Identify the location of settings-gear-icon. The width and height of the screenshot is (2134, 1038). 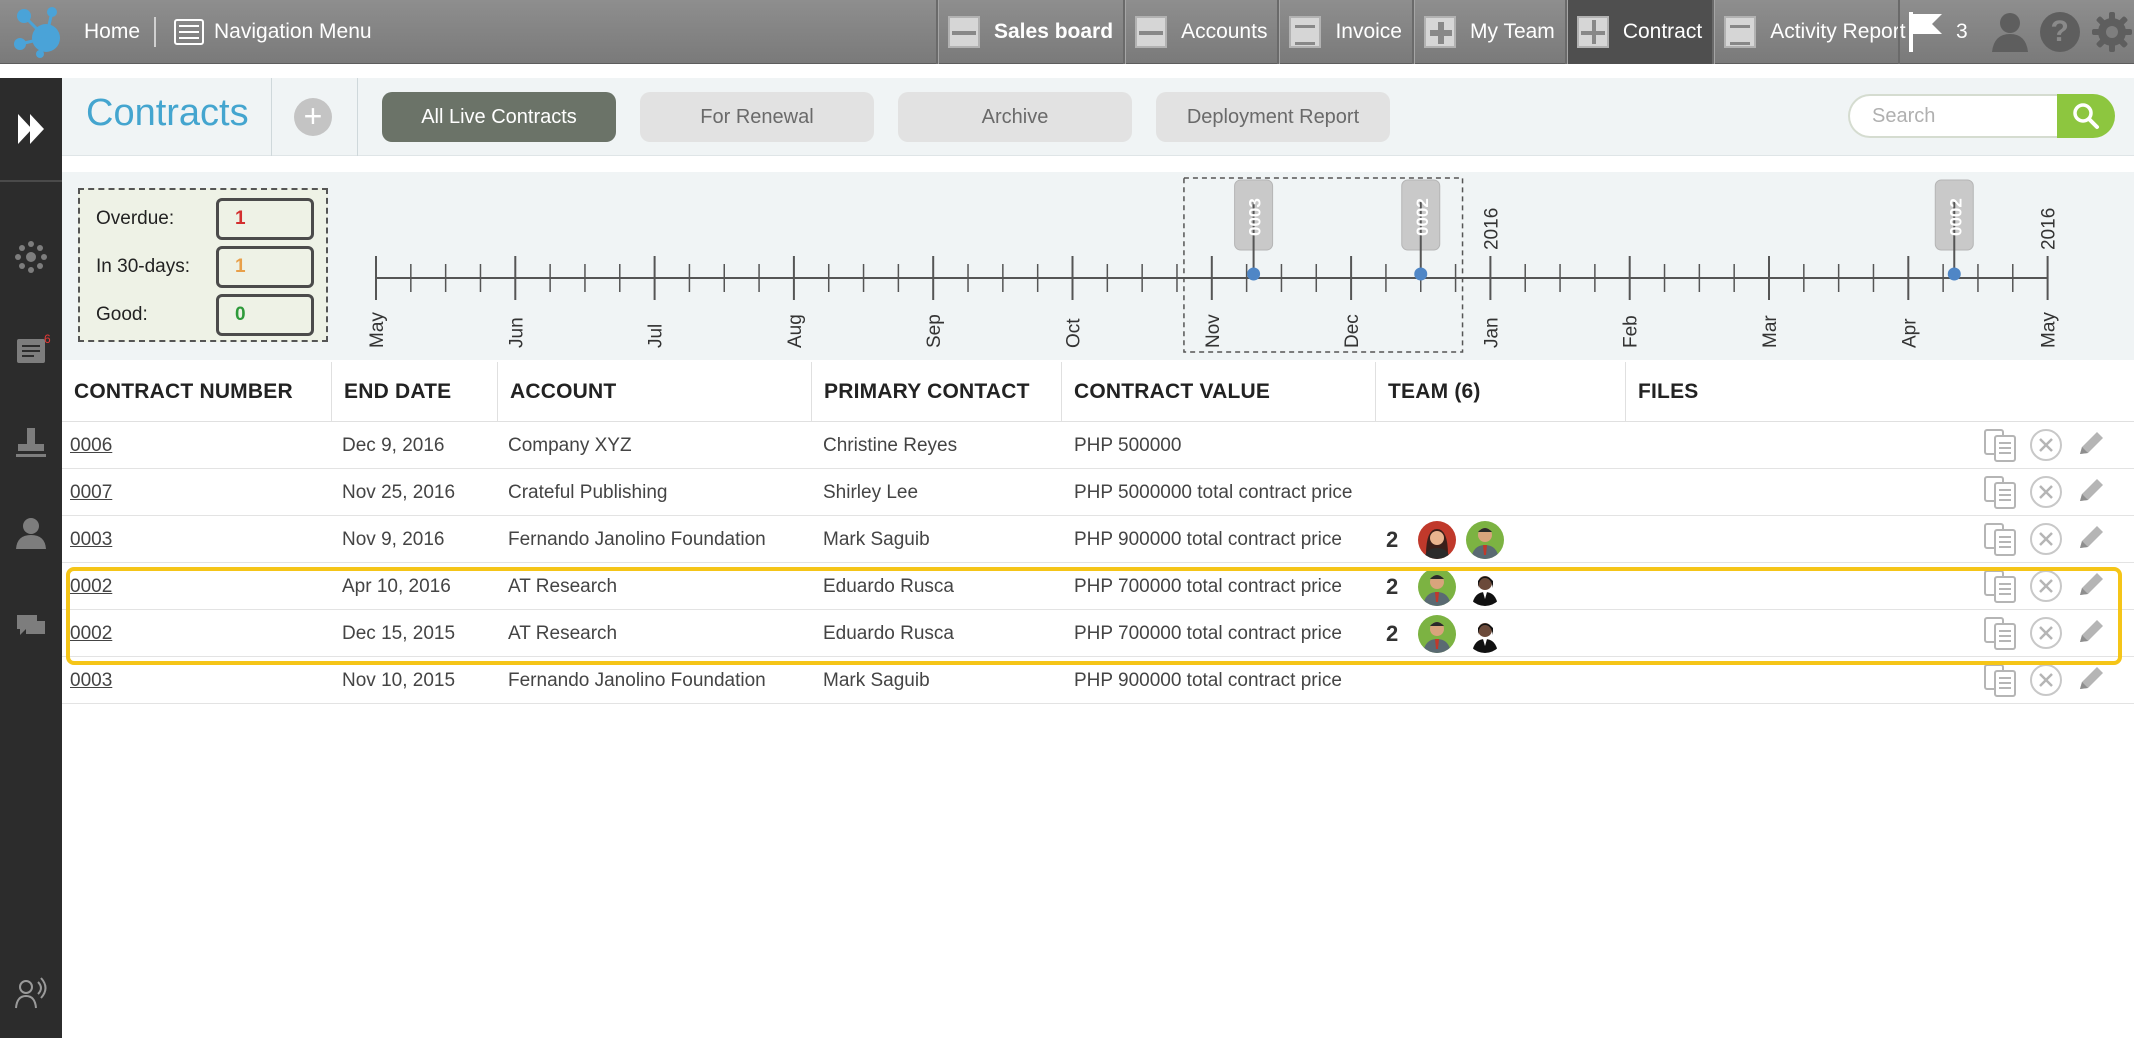
(2112, 32).